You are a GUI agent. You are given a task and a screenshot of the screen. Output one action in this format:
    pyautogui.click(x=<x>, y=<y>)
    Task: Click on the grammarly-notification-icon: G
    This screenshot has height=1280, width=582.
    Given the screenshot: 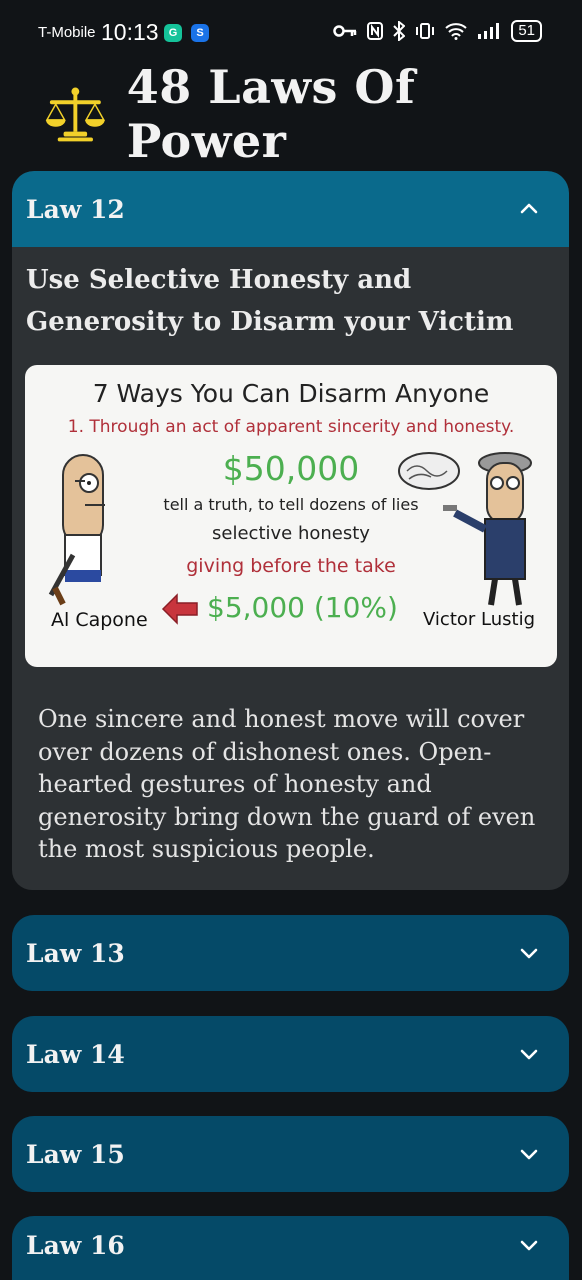 What is the action you would take?
    pyautogui.click(x=173, y=33)
    